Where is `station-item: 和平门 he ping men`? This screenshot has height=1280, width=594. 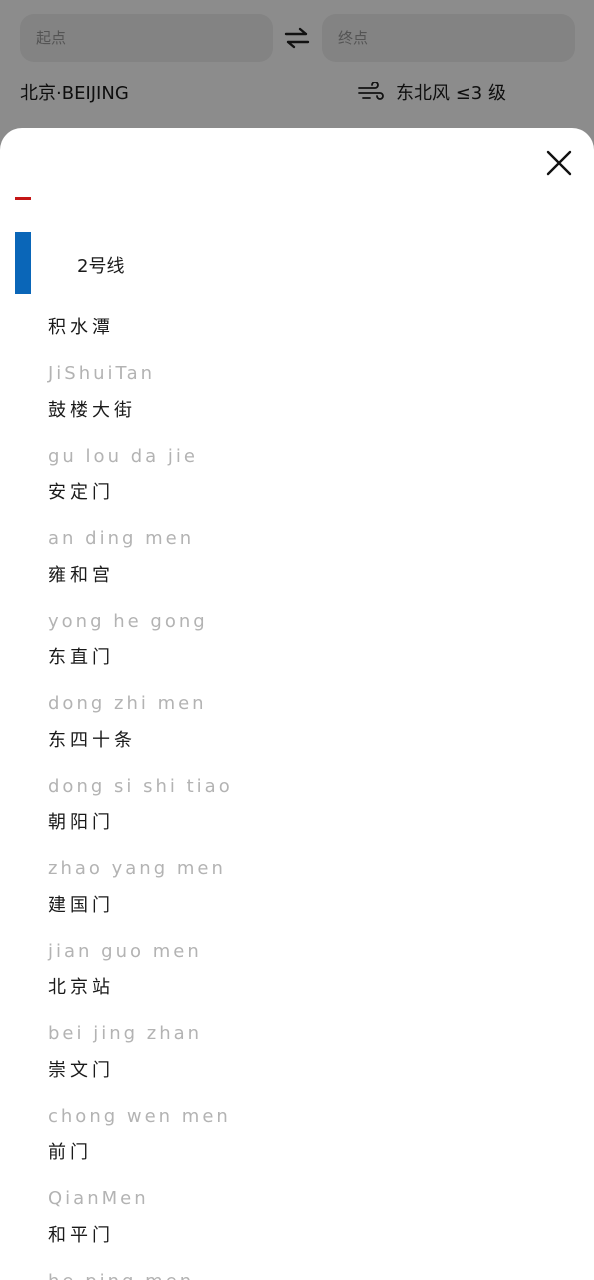
station-item: 和平门 he ping men is located at coordinates (308, 1249).